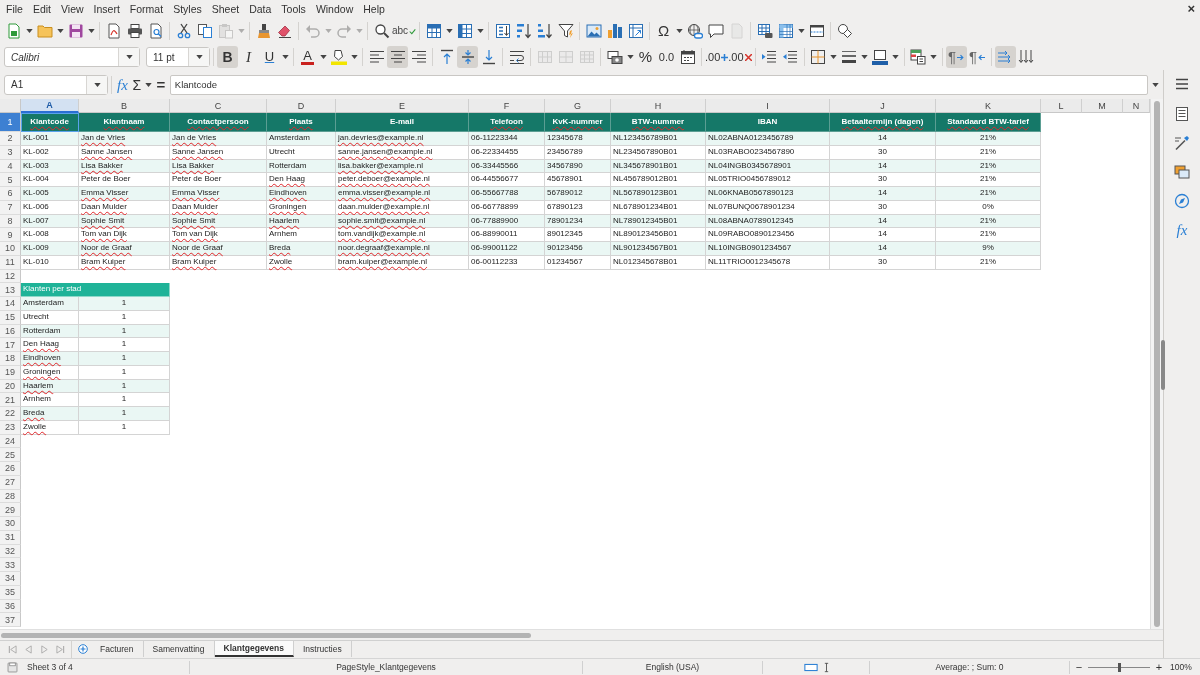  I want to click on row-header: 9, so click(10, 235).